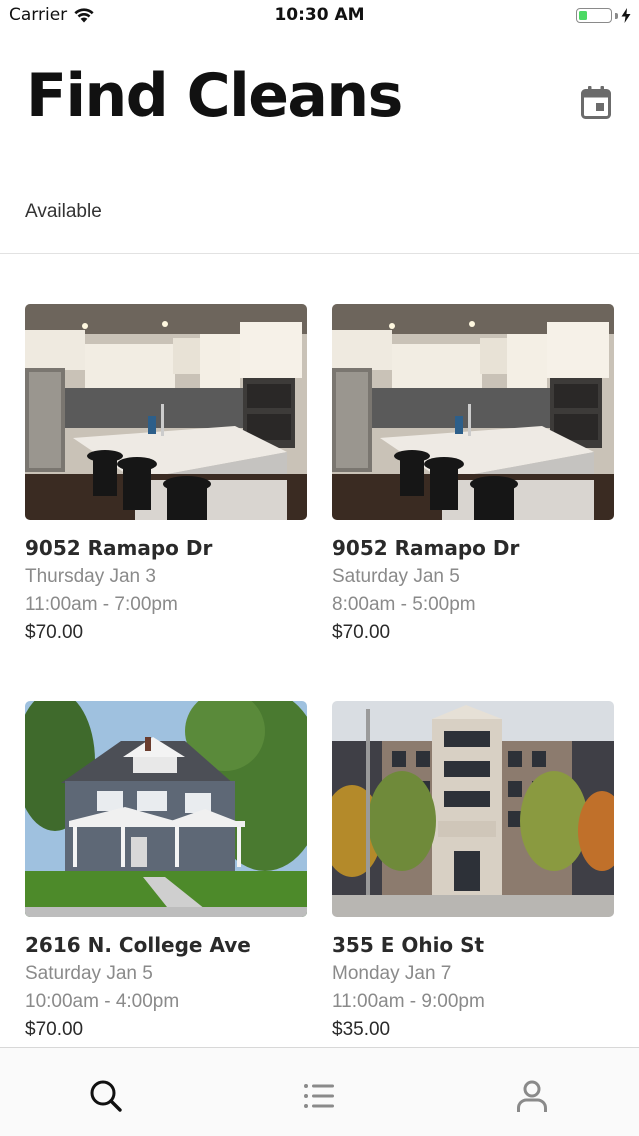 The width and height of the screenshot is (639, 1136). I want to click on battery-indicator, so click(603, 15).